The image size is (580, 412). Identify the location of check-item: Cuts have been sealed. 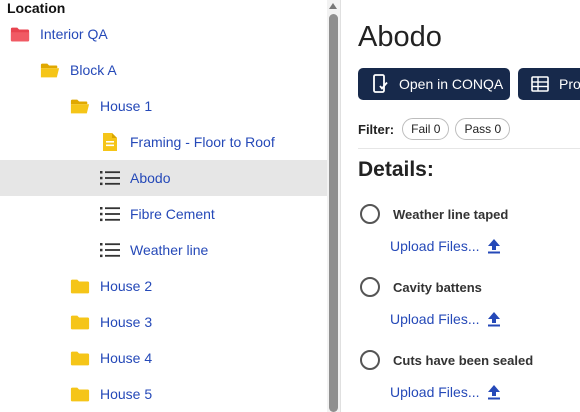
(446, 360).